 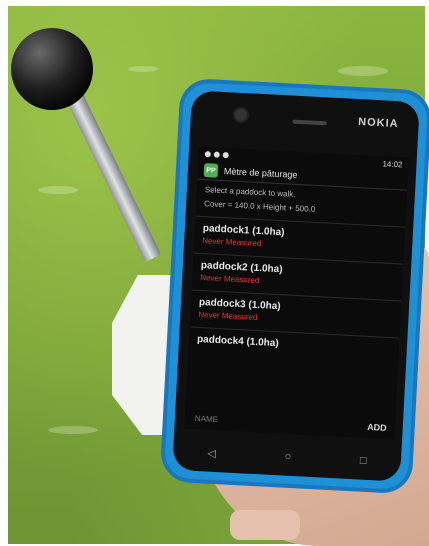 I want to click on add-button: ADD, so click(x=377, y=427).